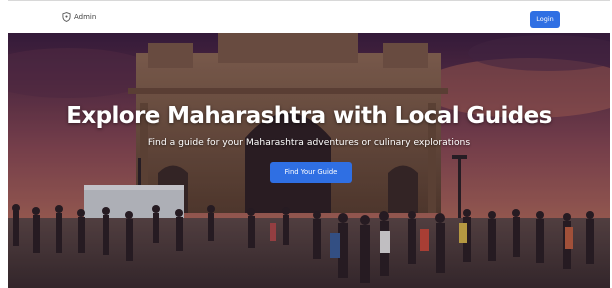 The image size is (612, 288). Describe the element at coordinates (311, 172) in the screenshot. I see `find-your-guide-button: Find Your Guide` at that location.